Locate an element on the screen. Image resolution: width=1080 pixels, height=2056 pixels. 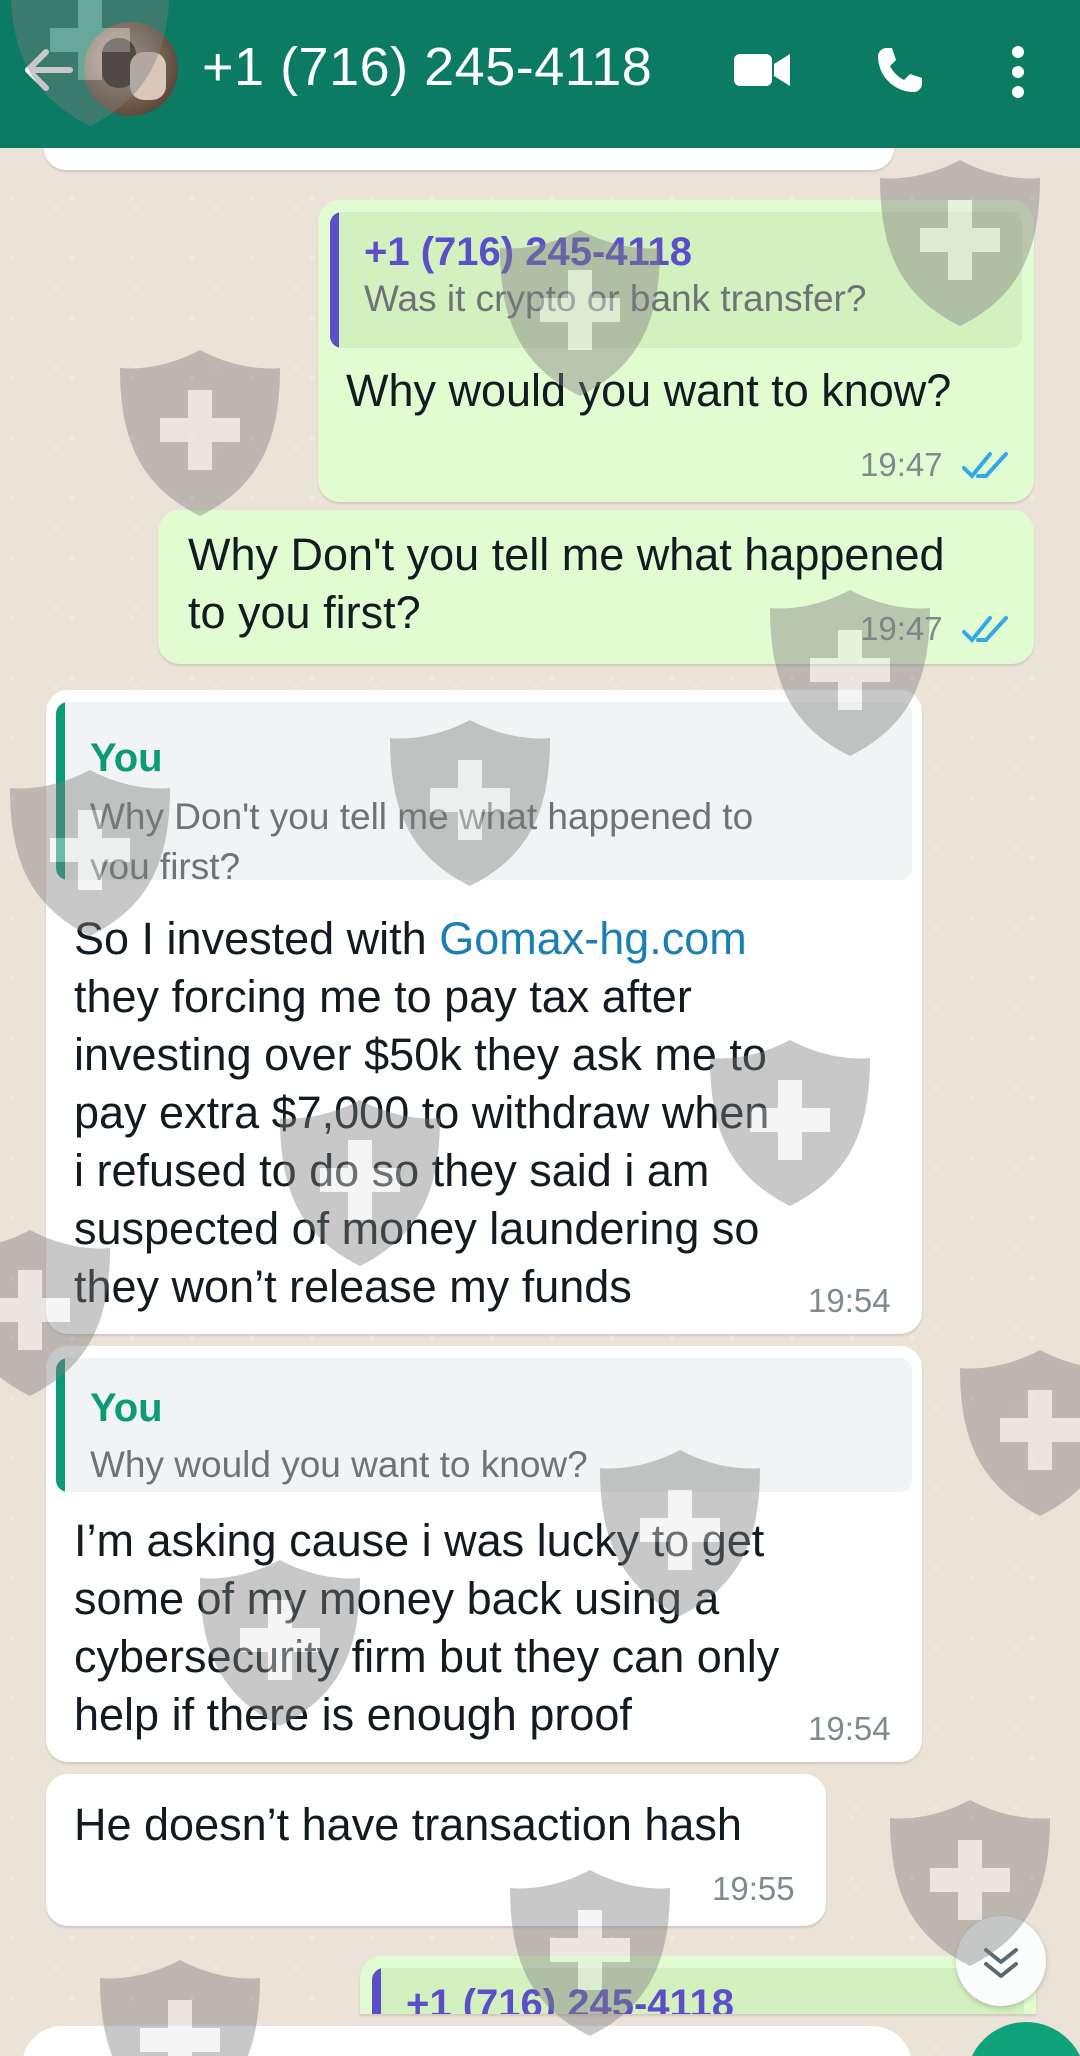
chat-header: +1 (716) 245-4118 is located at coordinates (540, 74).